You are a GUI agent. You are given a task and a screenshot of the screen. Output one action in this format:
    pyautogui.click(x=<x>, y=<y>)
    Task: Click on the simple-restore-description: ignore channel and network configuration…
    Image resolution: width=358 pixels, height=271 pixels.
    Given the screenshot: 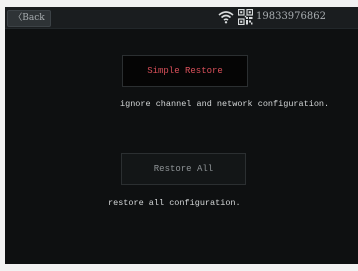 What is the action you would take?
    pyautogui.click(x=225, y=104)
    